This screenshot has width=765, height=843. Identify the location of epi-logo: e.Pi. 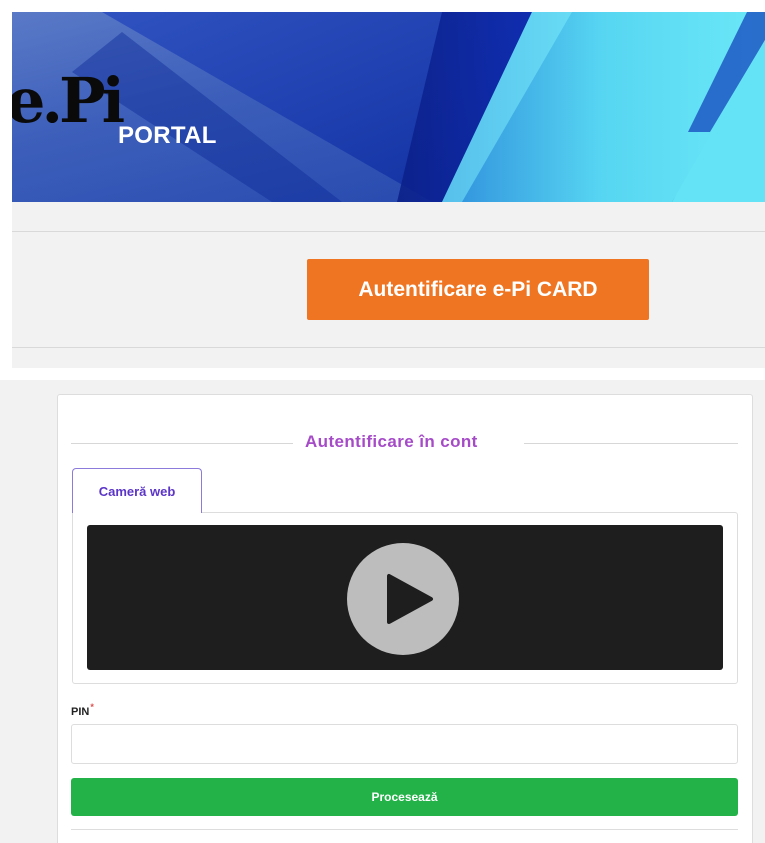
(68, 100).